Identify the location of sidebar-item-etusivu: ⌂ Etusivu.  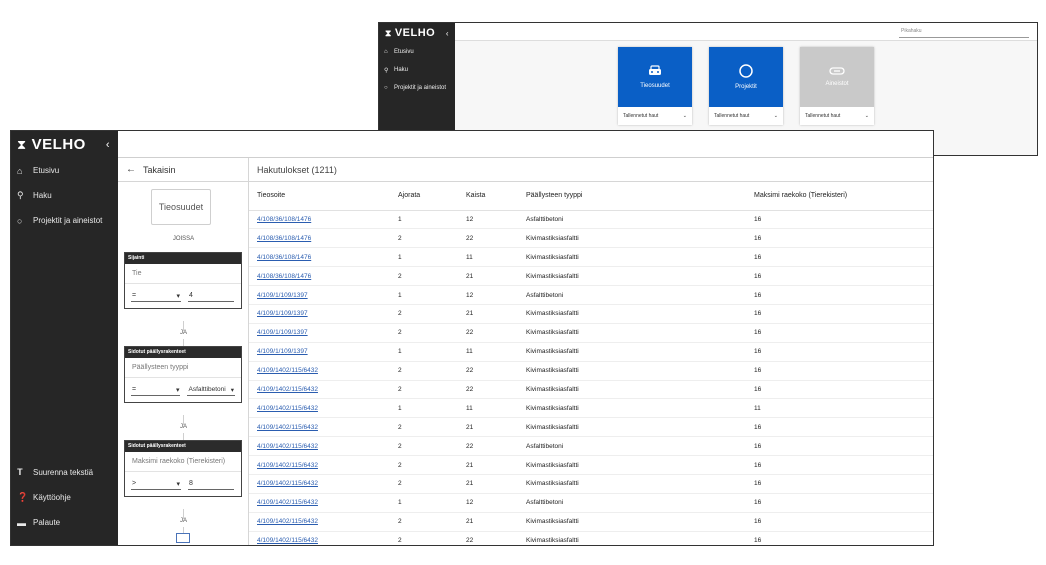
(64, 170).